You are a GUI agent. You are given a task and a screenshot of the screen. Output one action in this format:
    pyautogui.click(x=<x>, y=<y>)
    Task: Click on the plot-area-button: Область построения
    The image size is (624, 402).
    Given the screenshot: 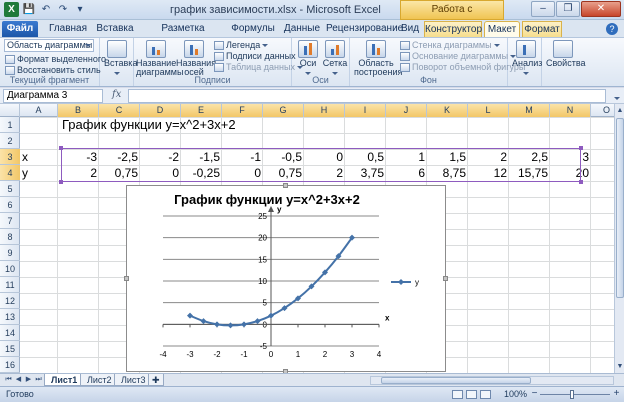 What is the action you would take?
    pyautogui.click(x=378, y=58)
    